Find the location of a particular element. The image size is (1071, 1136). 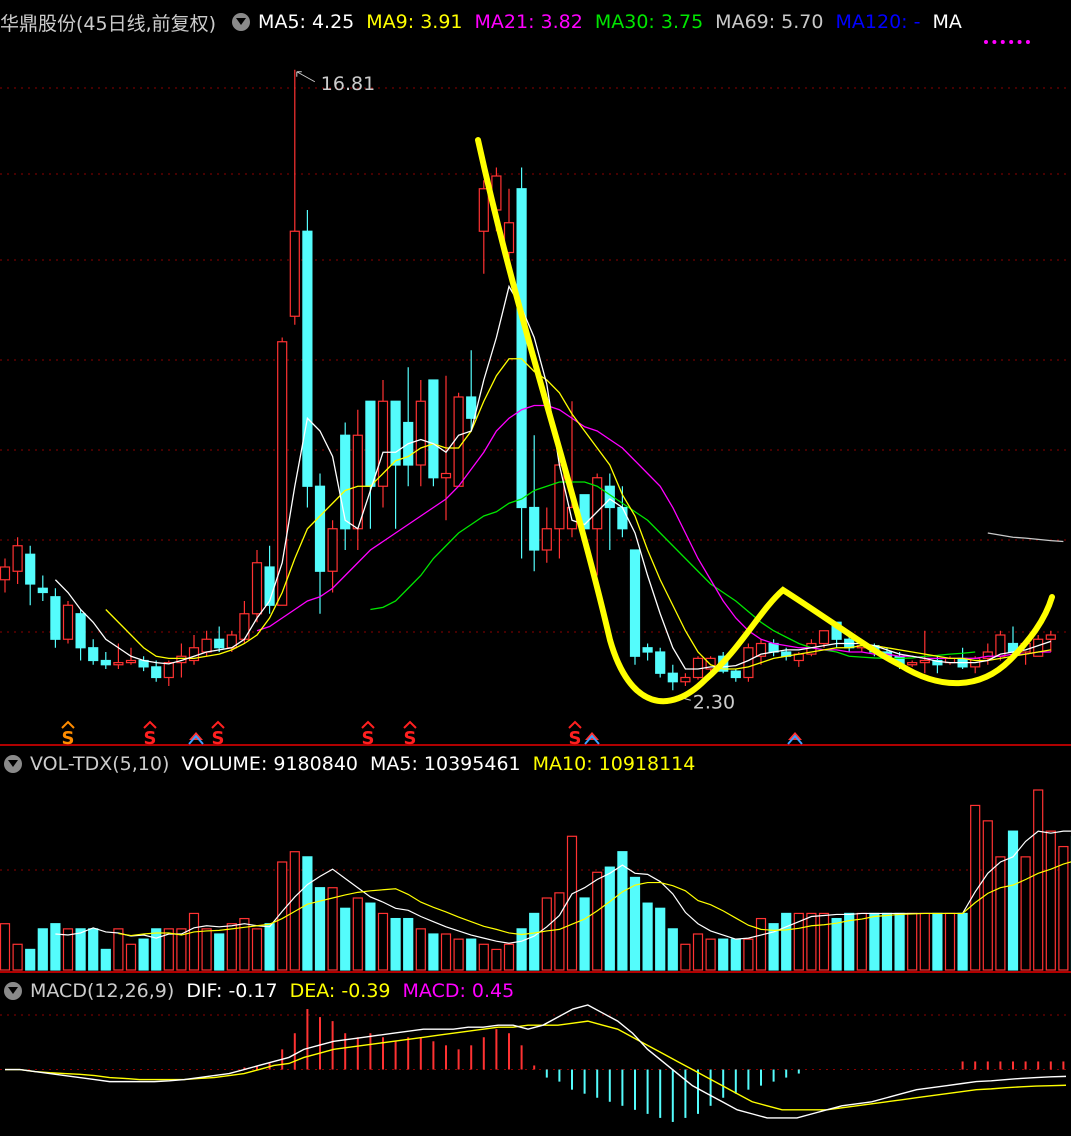

high-pointer is located at coordinates (306, 77).